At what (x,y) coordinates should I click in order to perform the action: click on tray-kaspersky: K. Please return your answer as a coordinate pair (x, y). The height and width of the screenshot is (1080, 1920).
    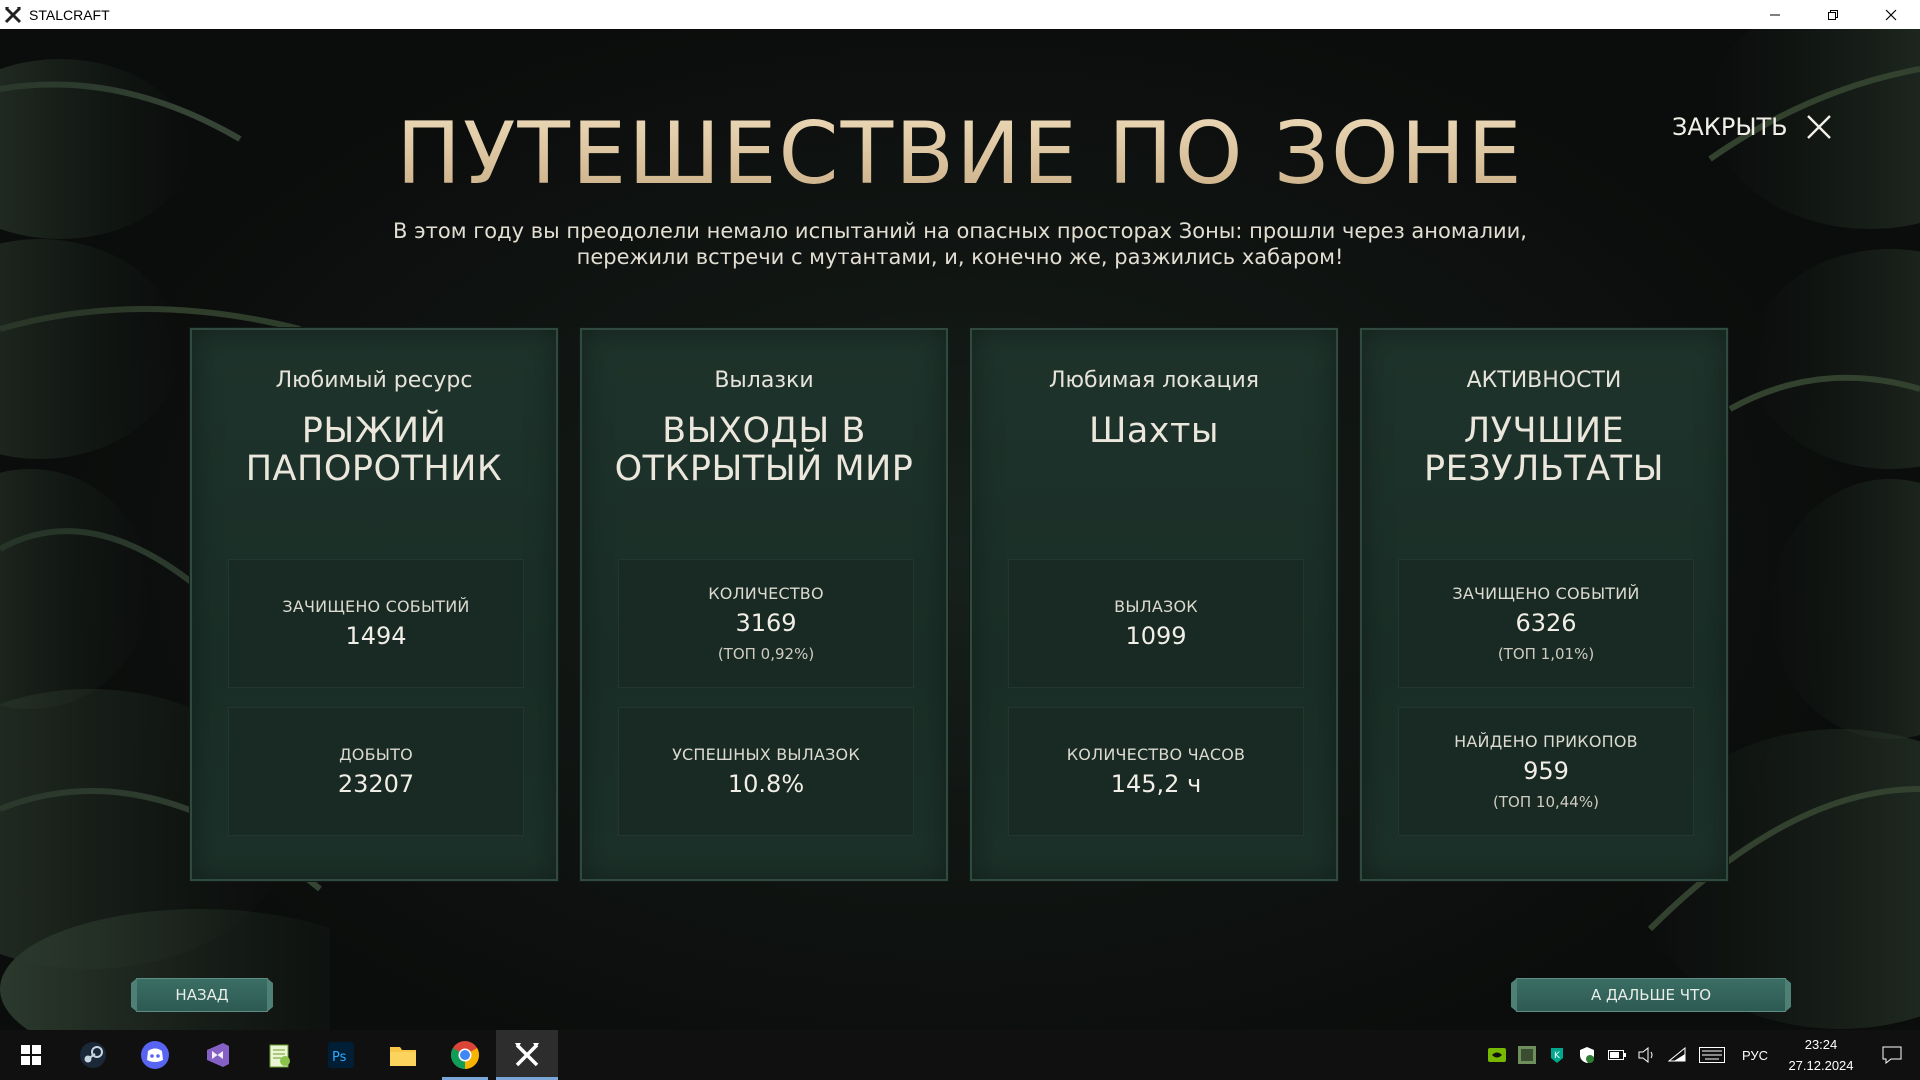
    Looking at the image, I should click on (1557, 1055).